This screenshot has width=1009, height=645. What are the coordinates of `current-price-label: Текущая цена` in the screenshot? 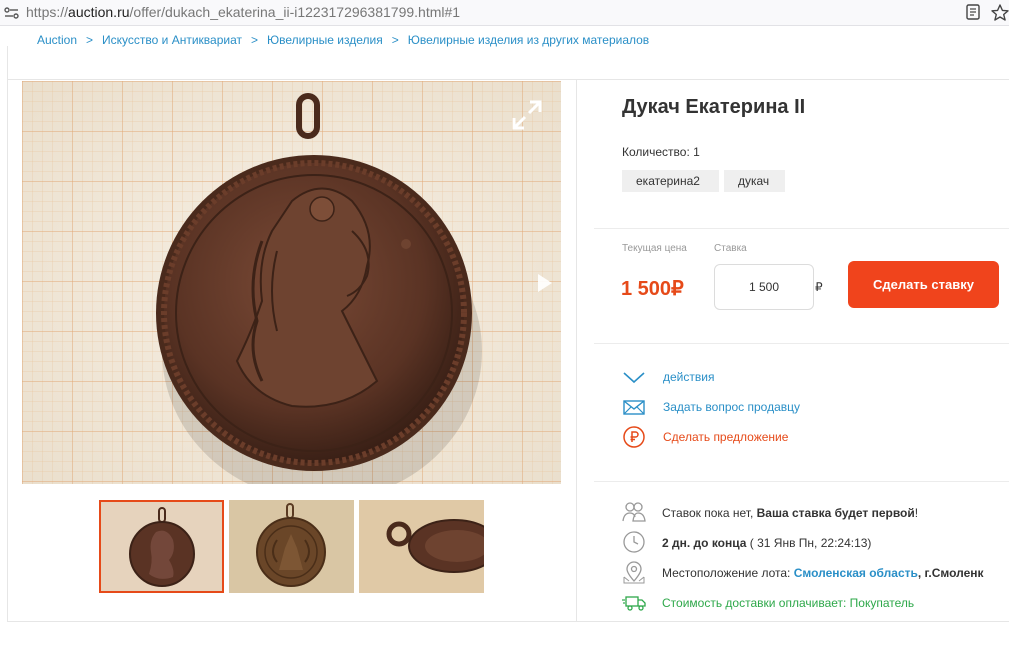 It's located at (654, 248).